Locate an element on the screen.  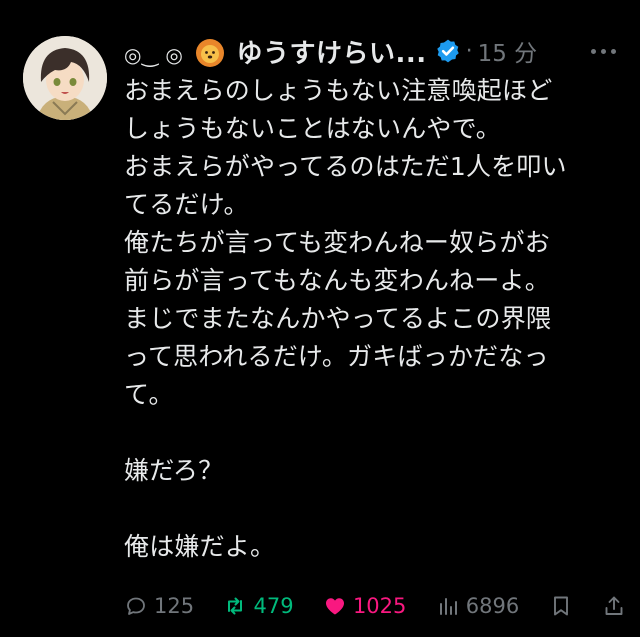
retweet-icon is located at coordinates (235, 606).